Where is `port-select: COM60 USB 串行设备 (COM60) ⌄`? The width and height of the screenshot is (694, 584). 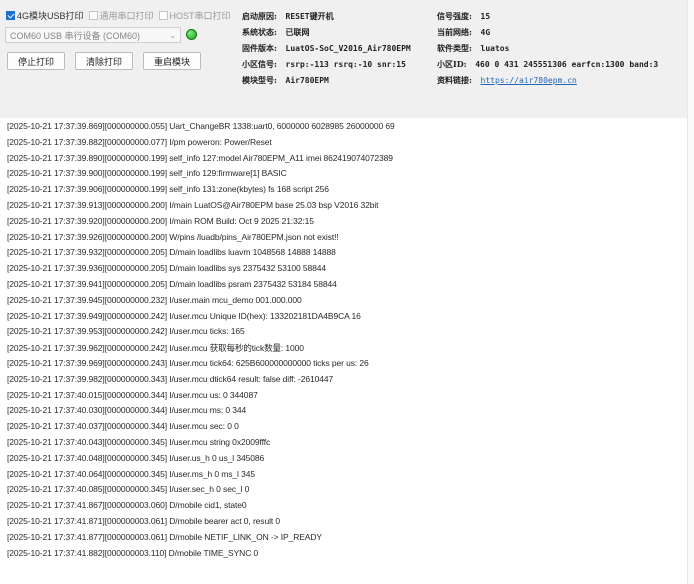 port-select: COM60 USB 串行设备 (COM60) ⌄ is located at coordinates (93, 35).